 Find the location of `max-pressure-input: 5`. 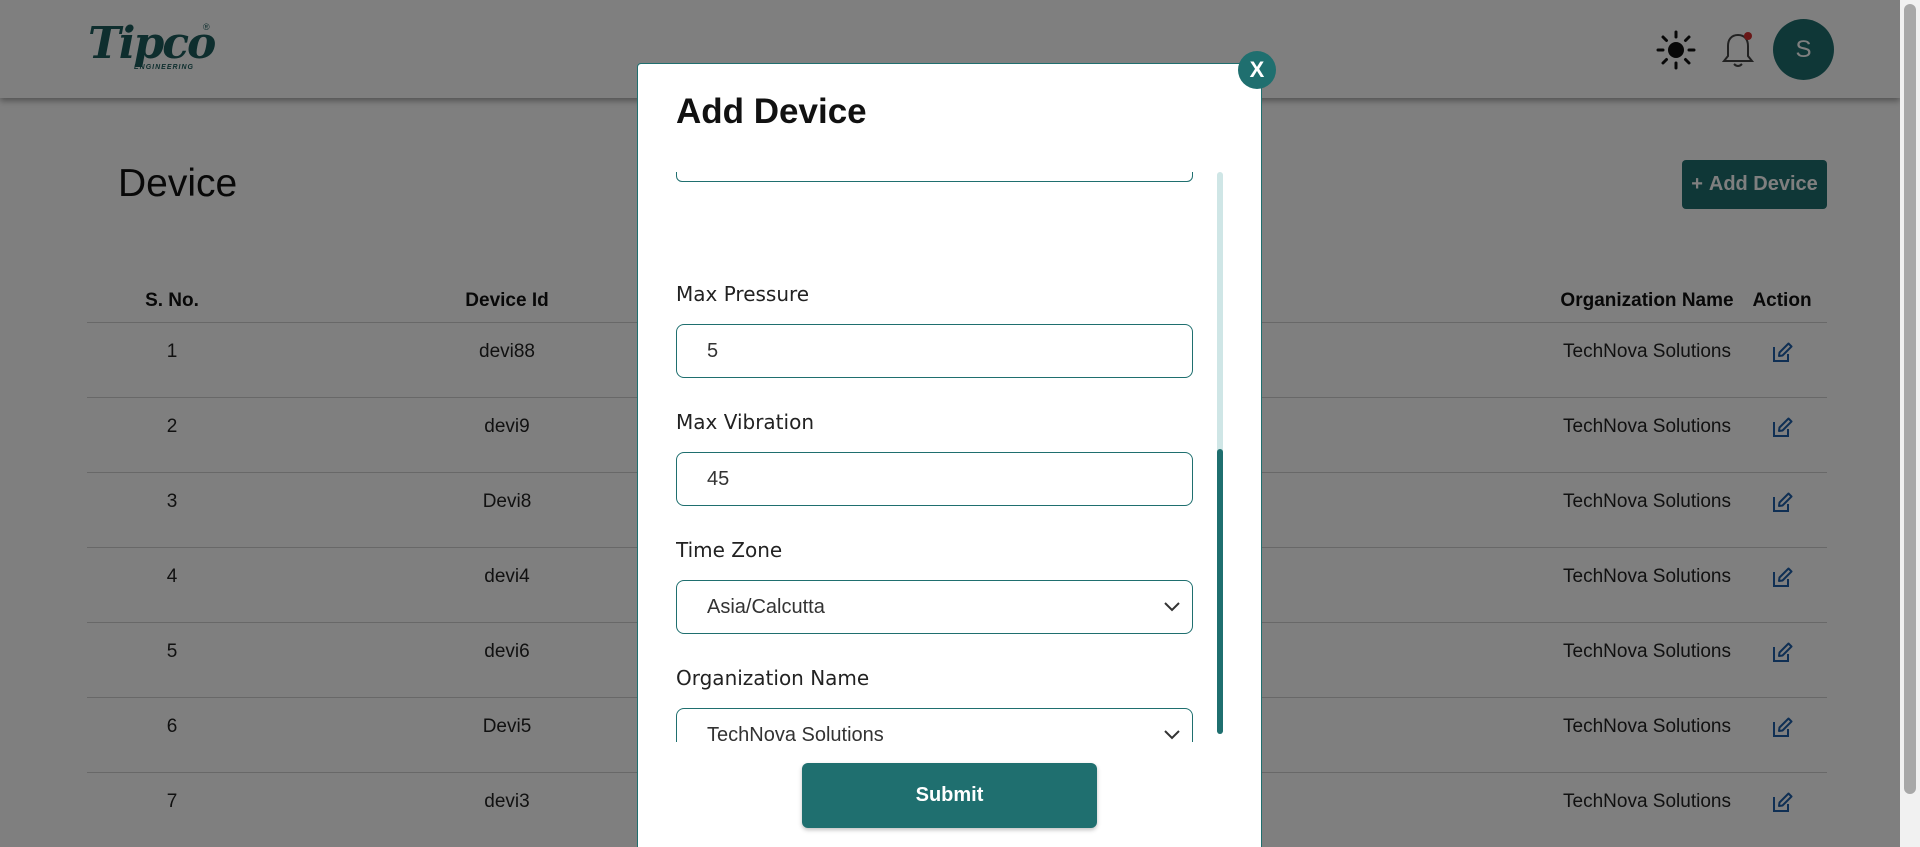

max-pressure-input: 5 is located at coordinates (934, 351).